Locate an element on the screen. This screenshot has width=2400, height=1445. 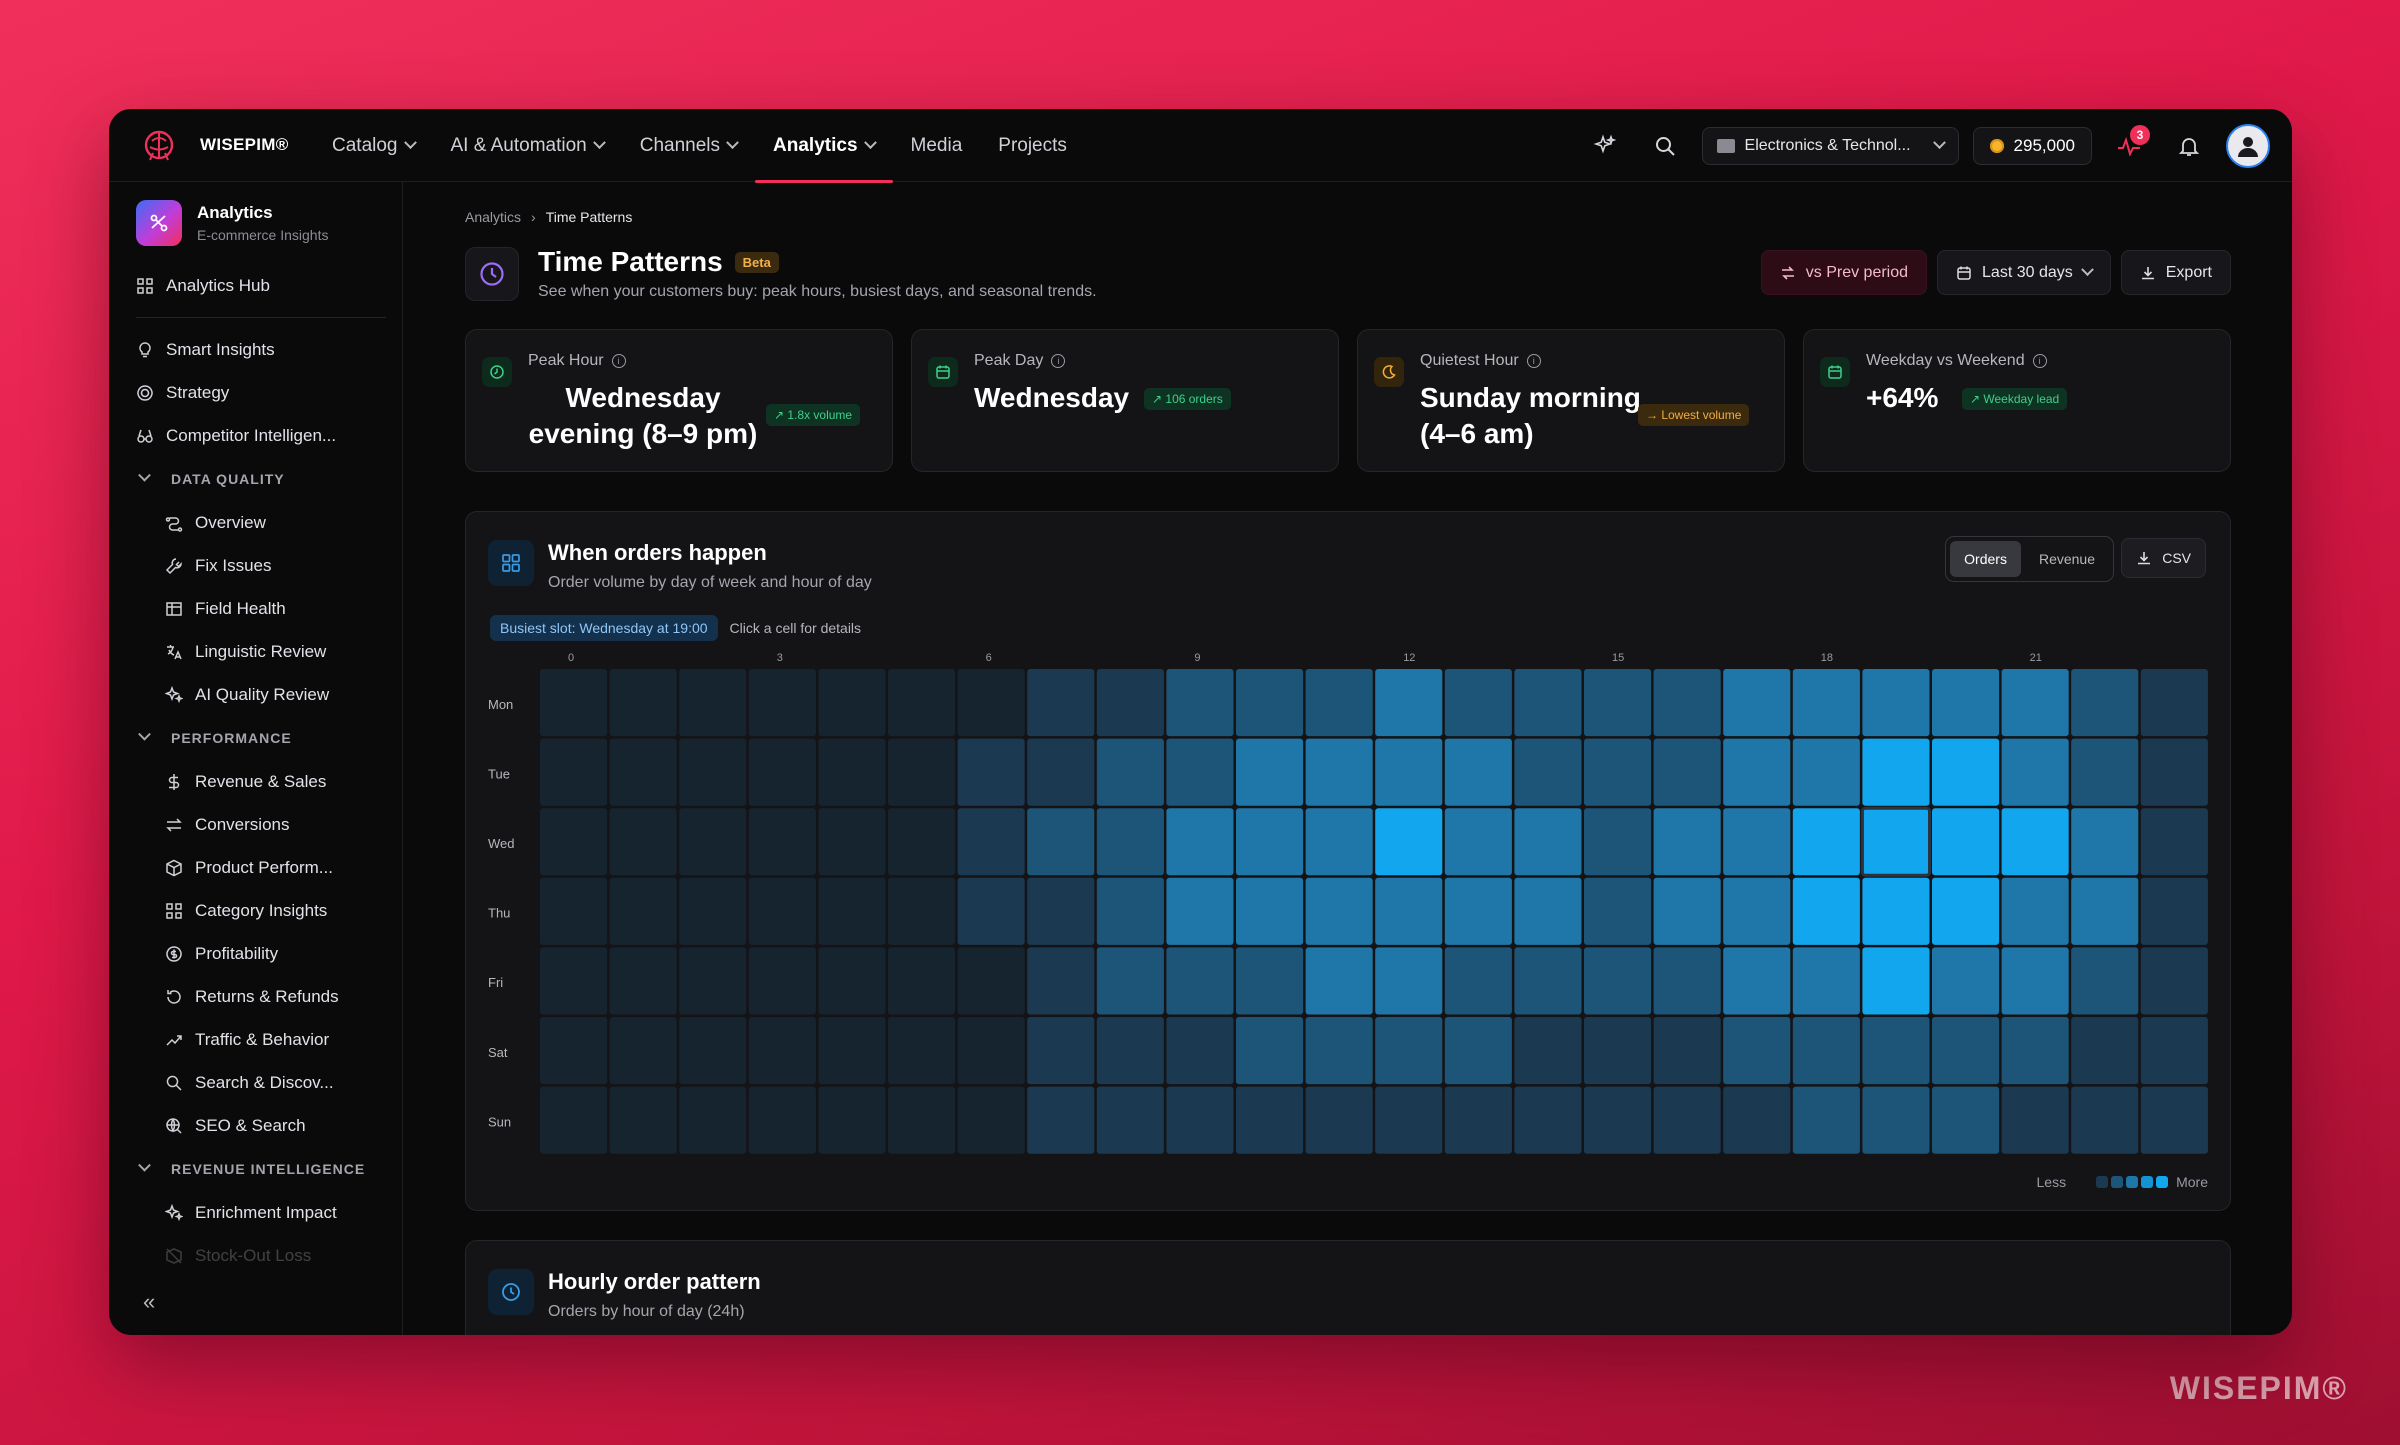
date-range-select: Last 30 days is located at coordinates (2024, 272).